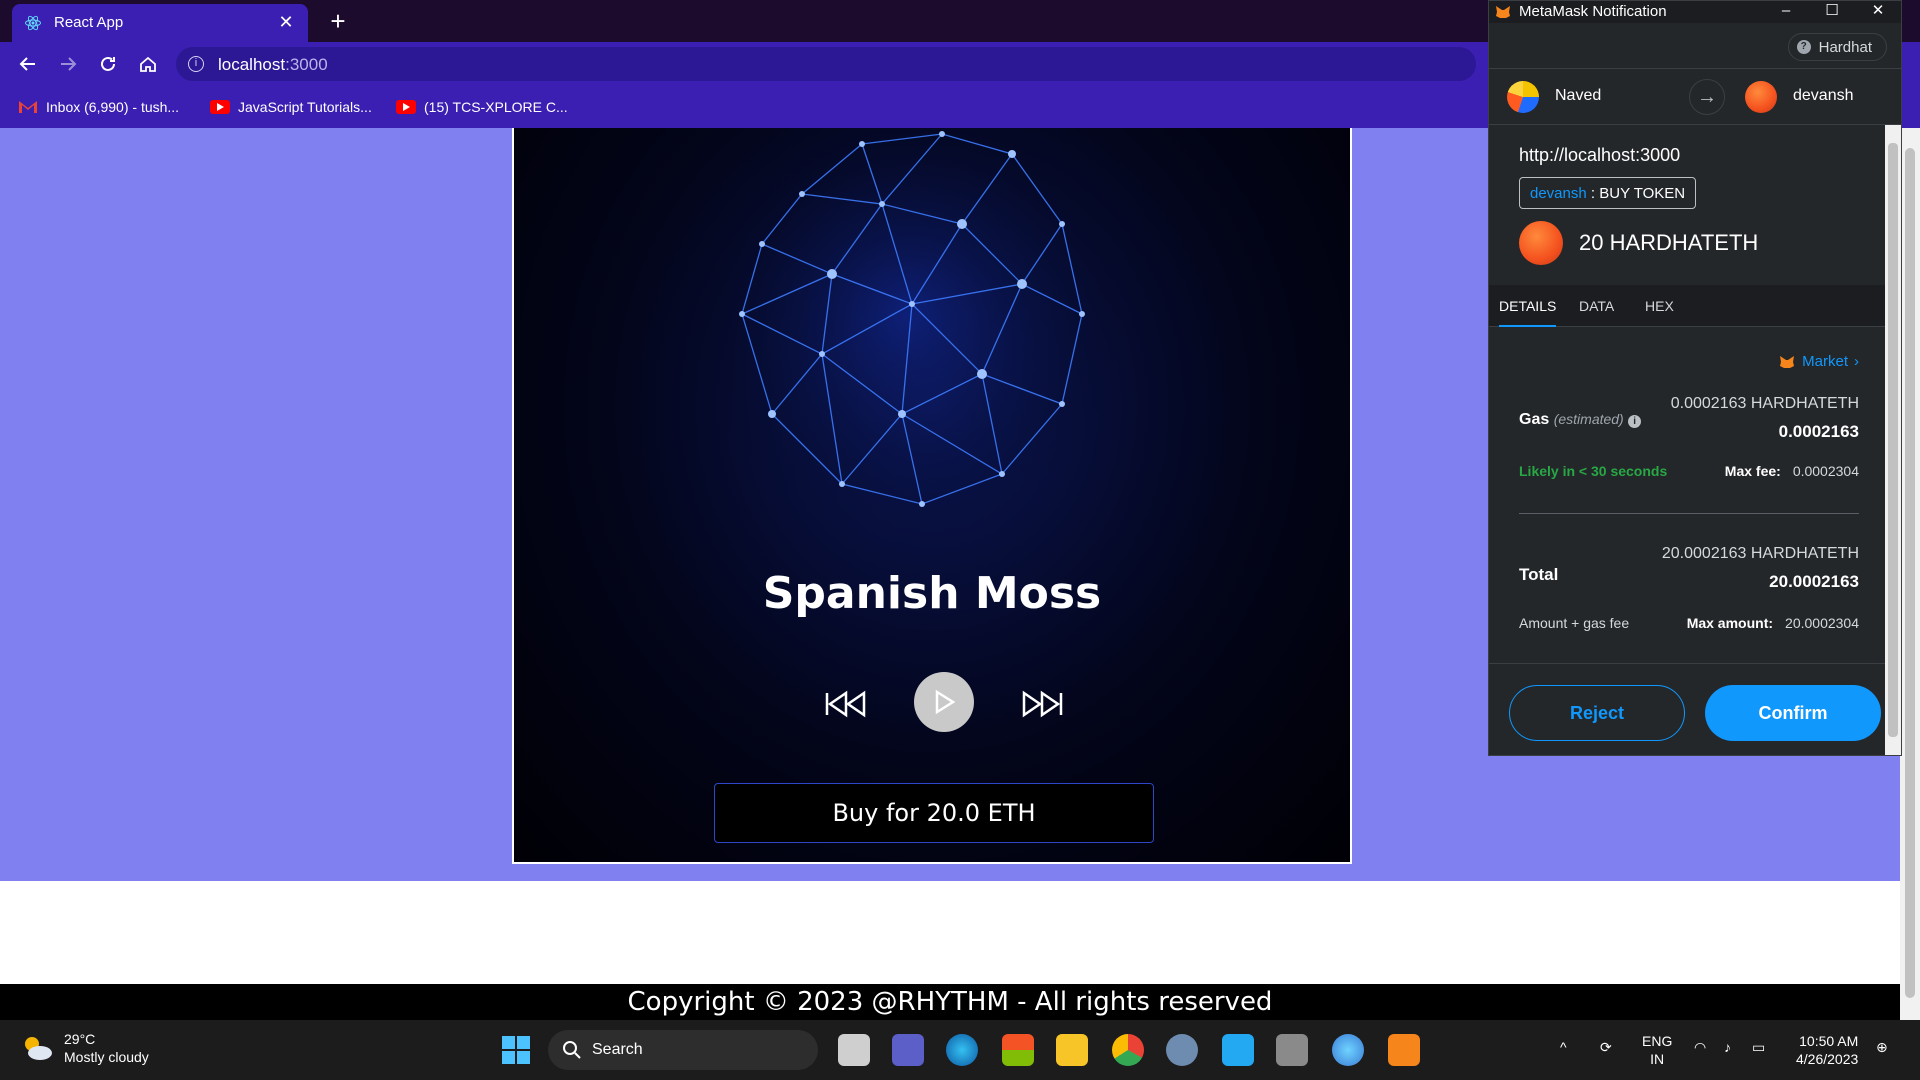 This screenshot has height=1080, width=1920. I want to click on home-icon, so click(148, 64).